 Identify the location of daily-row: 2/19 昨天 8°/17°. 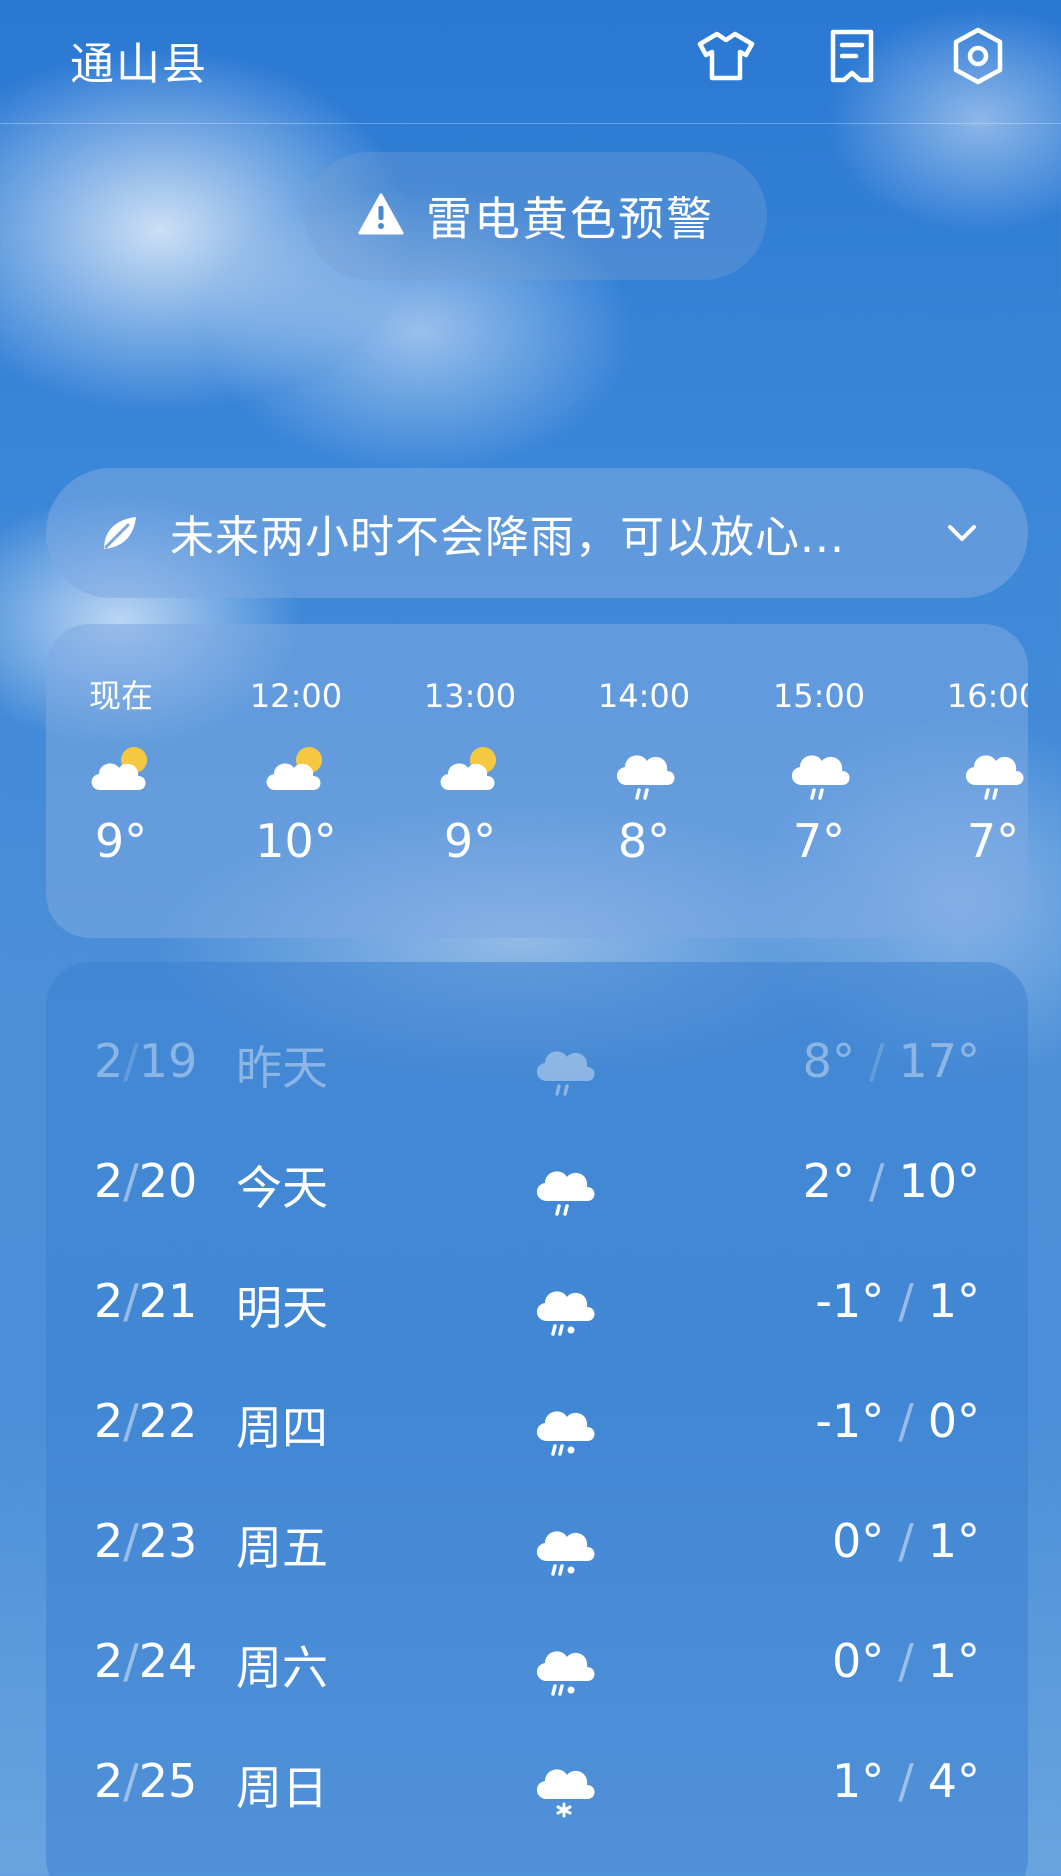
(537, 1062).